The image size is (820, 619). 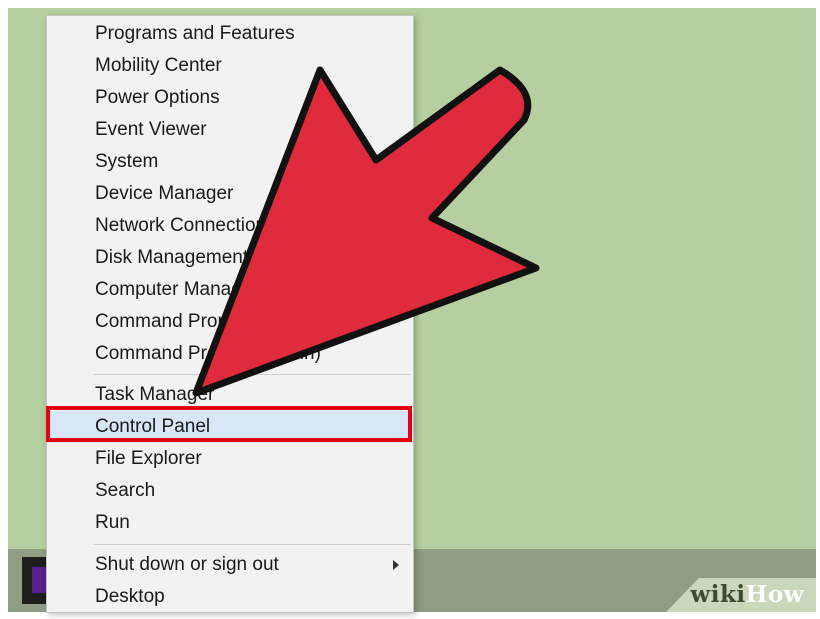 What do you see at coordinates (172, 321) in the screenshot?
I see `menu-item-label: Command Prompt` at bounding box center [172, 321].